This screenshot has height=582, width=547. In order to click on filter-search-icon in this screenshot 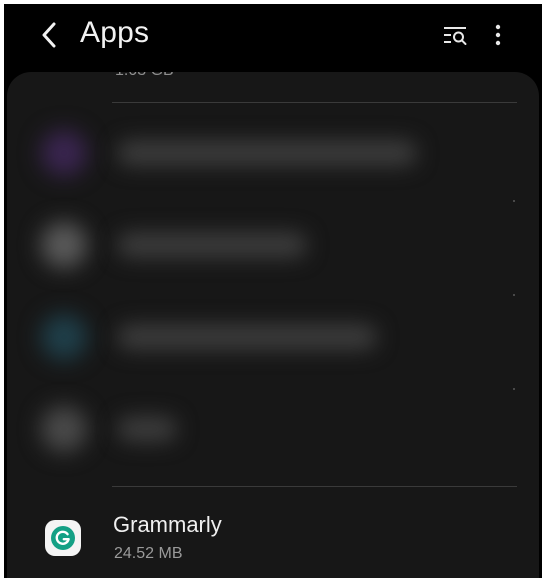, I will do `click(455, 36)`.